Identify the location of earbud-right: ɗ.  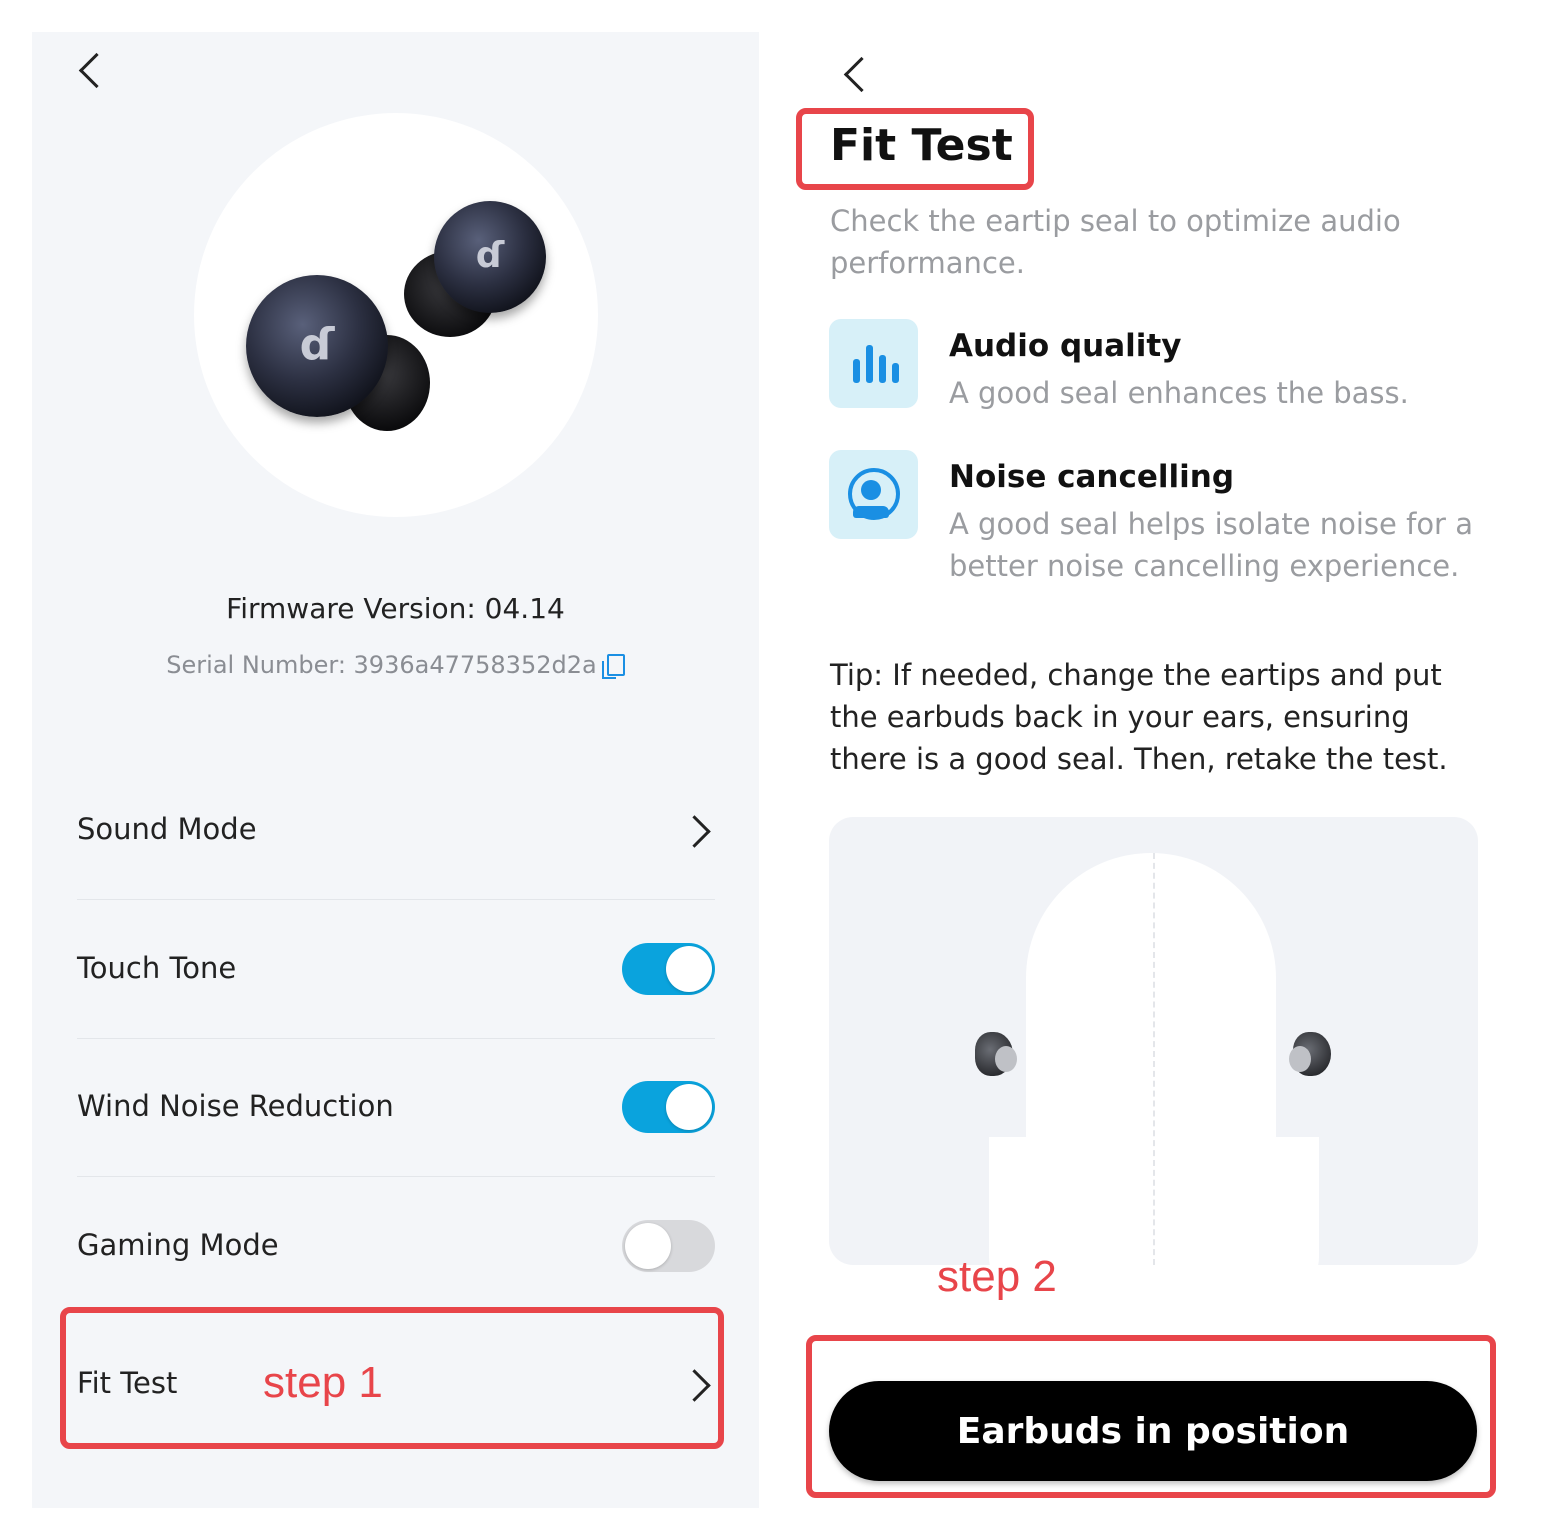
(490, 257).